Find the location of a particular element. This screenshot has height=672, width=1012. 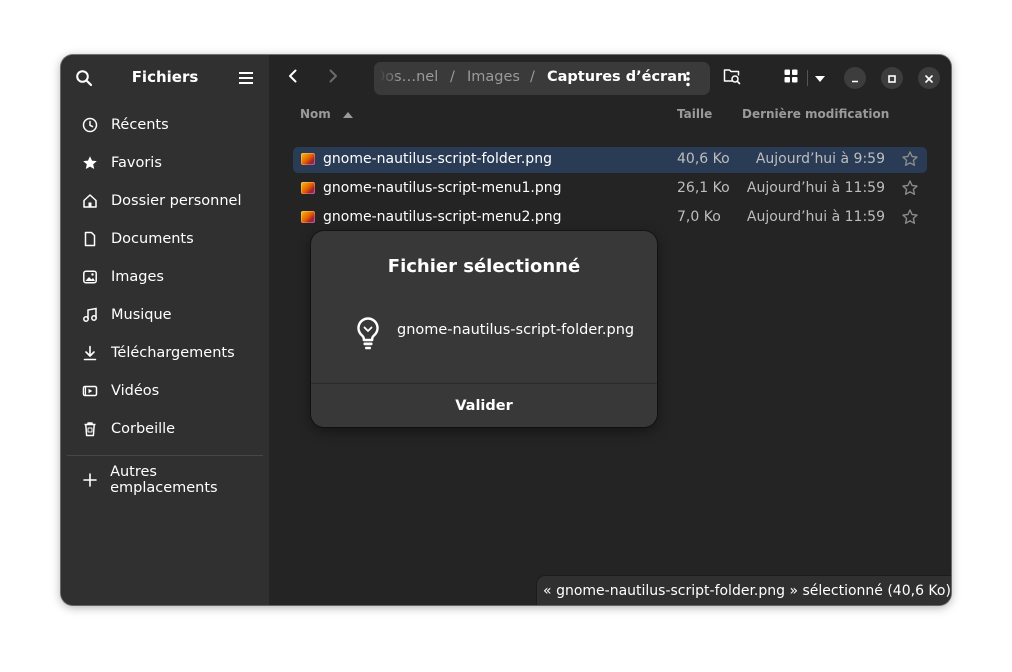

column-header-size: Taille is located at coordinates (694, 114).